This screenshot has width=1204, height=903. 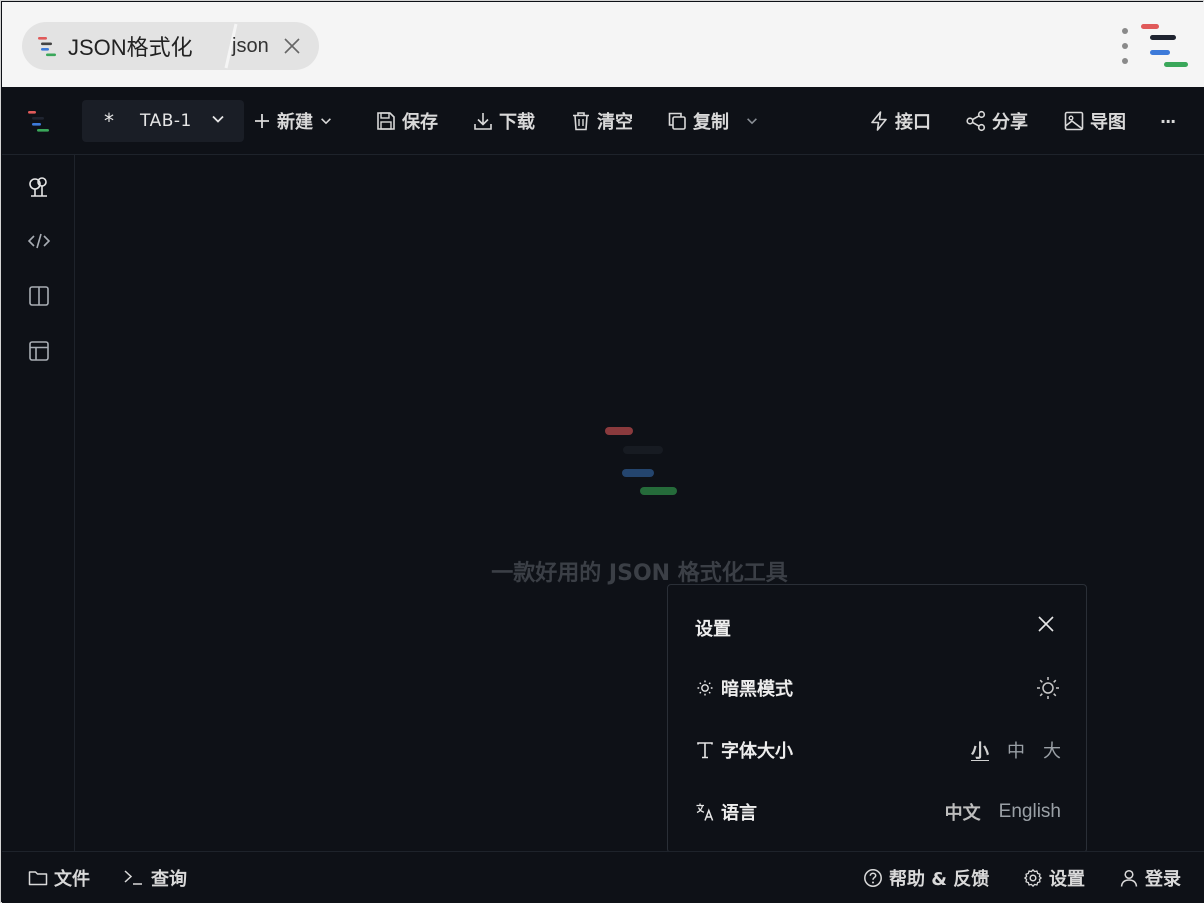 What do you see at coordinates (603, 44) in the screenshot?
I see `browser-header: JSON格式化 json` at bounding box center [603, 44].